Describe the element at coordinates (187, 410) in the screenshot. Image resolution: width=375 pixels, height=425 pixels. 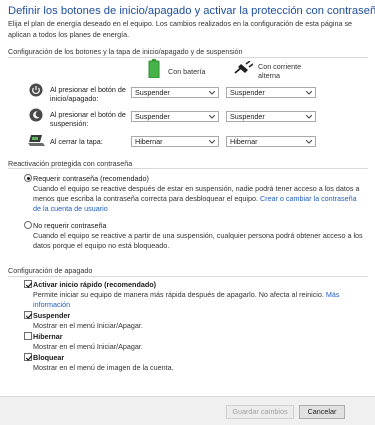
I see `footer-bar: Guardar cambios Cancelar` at that location.